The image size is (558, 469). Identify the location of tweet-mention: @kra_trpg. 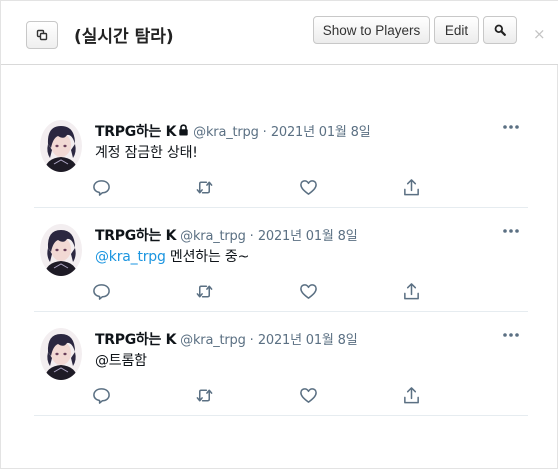
(130, 257).